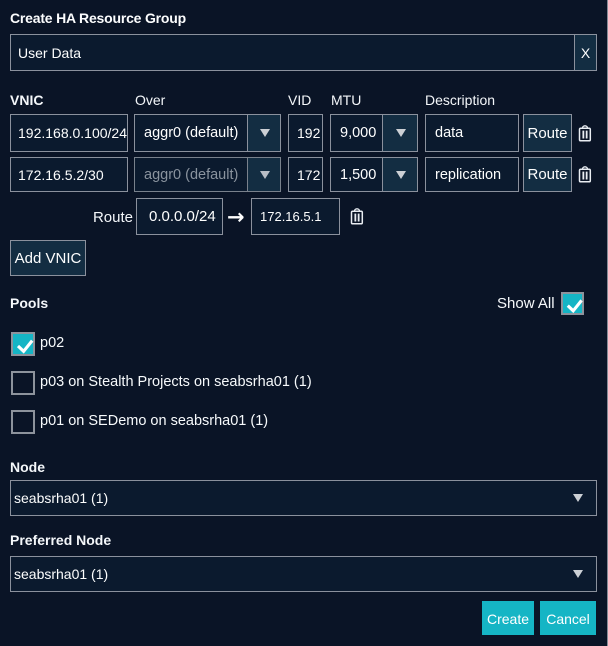  I want to click on pool-checkbox-p03, so click(23, 383).